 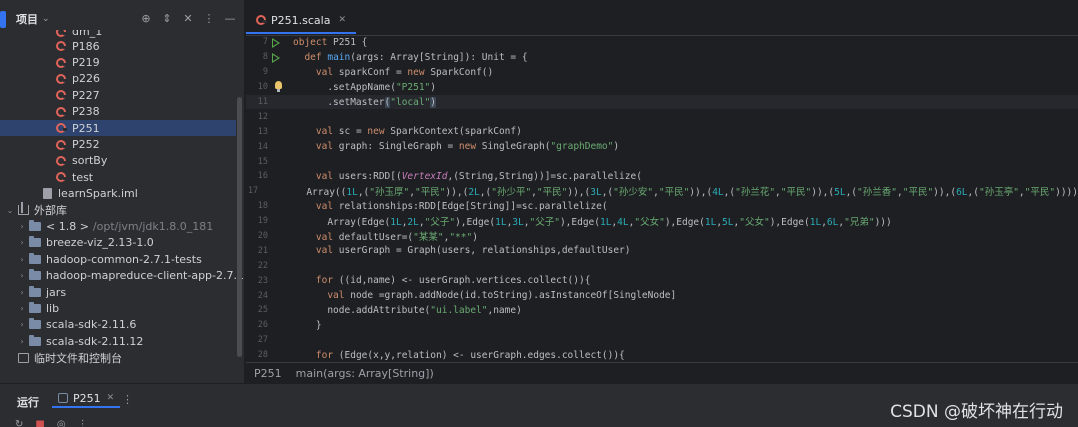 What do you see at coordinates (90, 161) in the screenshot?
I see `tree-item-label: sortBy` at bounding box center [90, 161].